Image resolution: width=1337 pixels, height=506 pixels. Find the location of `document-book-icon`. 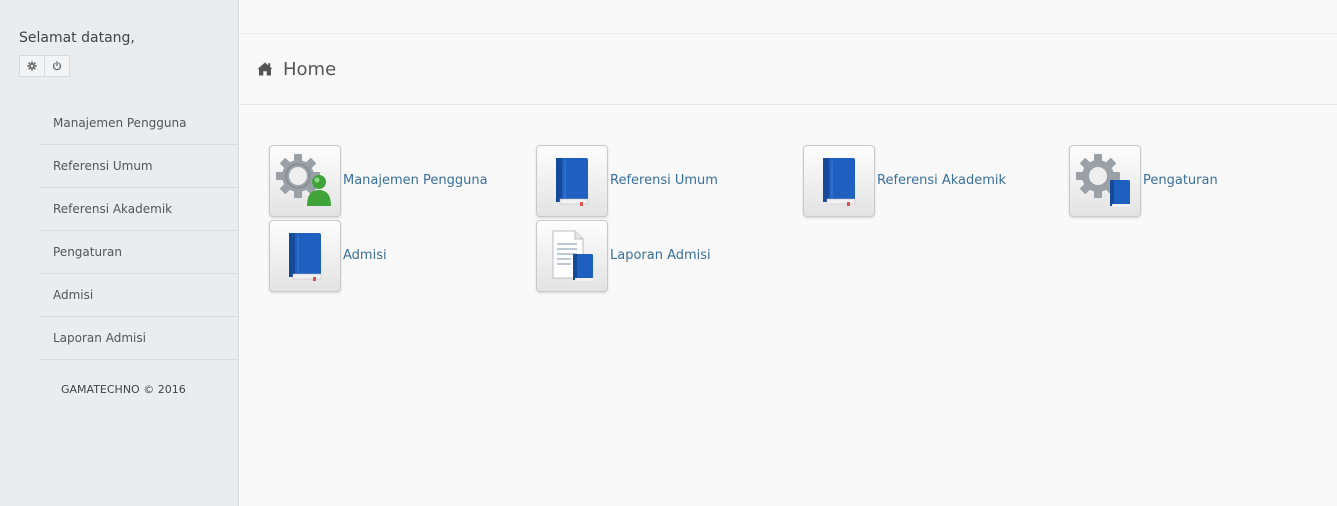

document-book-icon is located at coordinates (572, 255).